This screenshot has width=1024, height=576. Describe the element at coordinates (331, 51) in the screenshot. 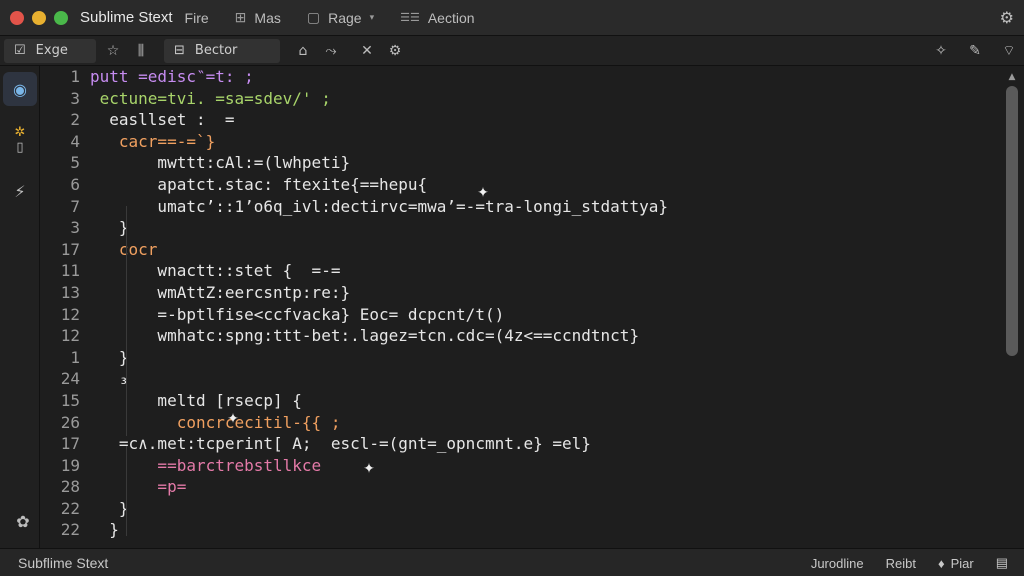

I see `branch-icon: ⤳` at that location.